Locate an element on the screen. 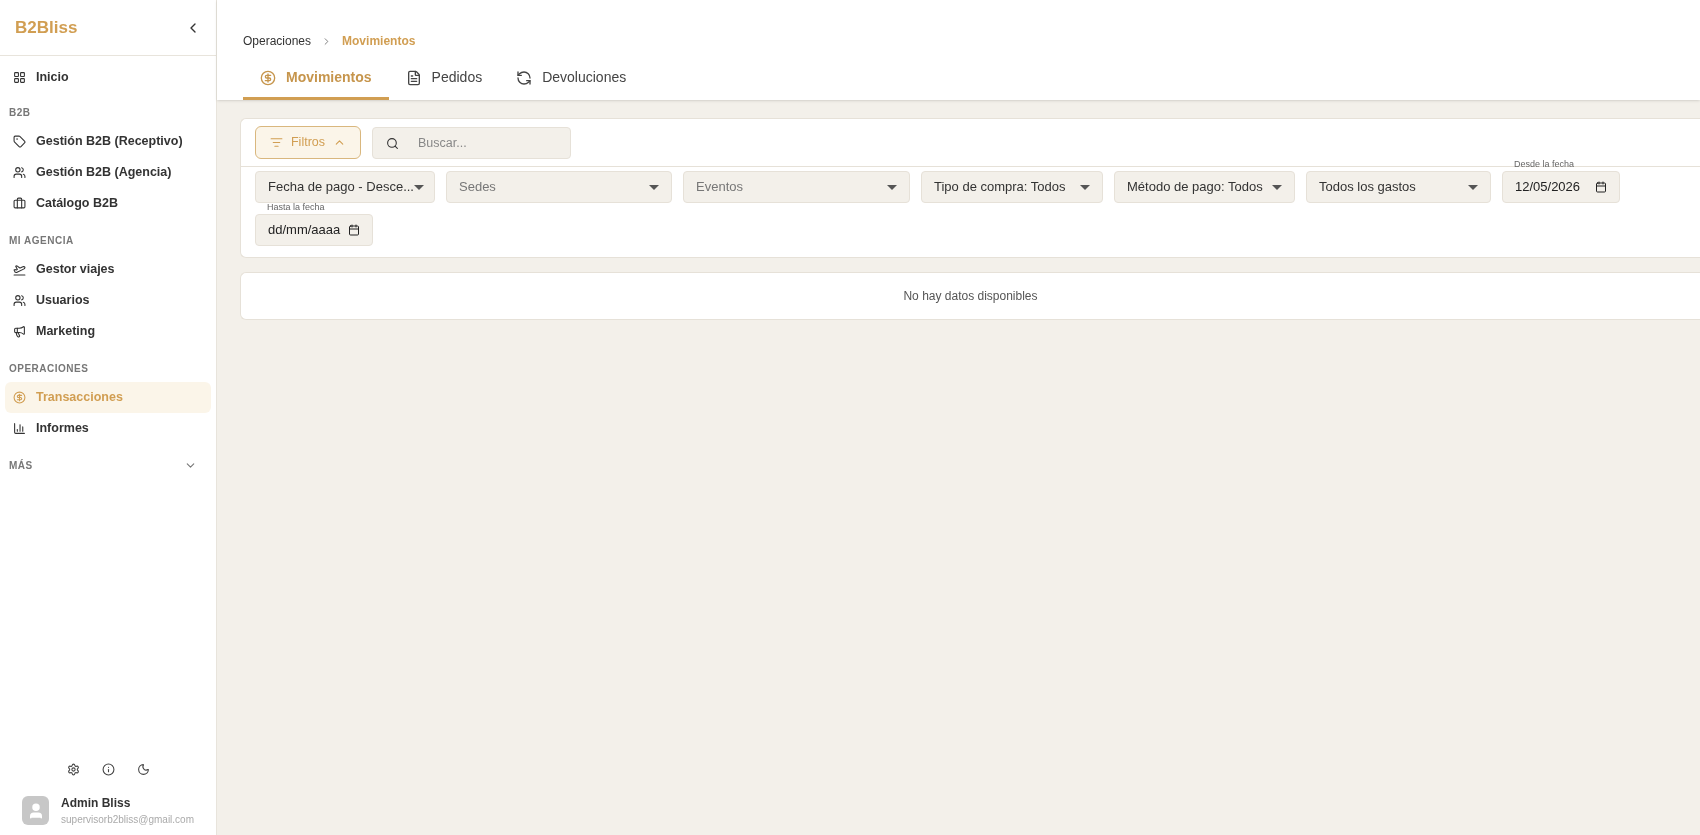 The image size is (1700, 835). field-label: Desde la fecha is located at coordinates (1544, 164).